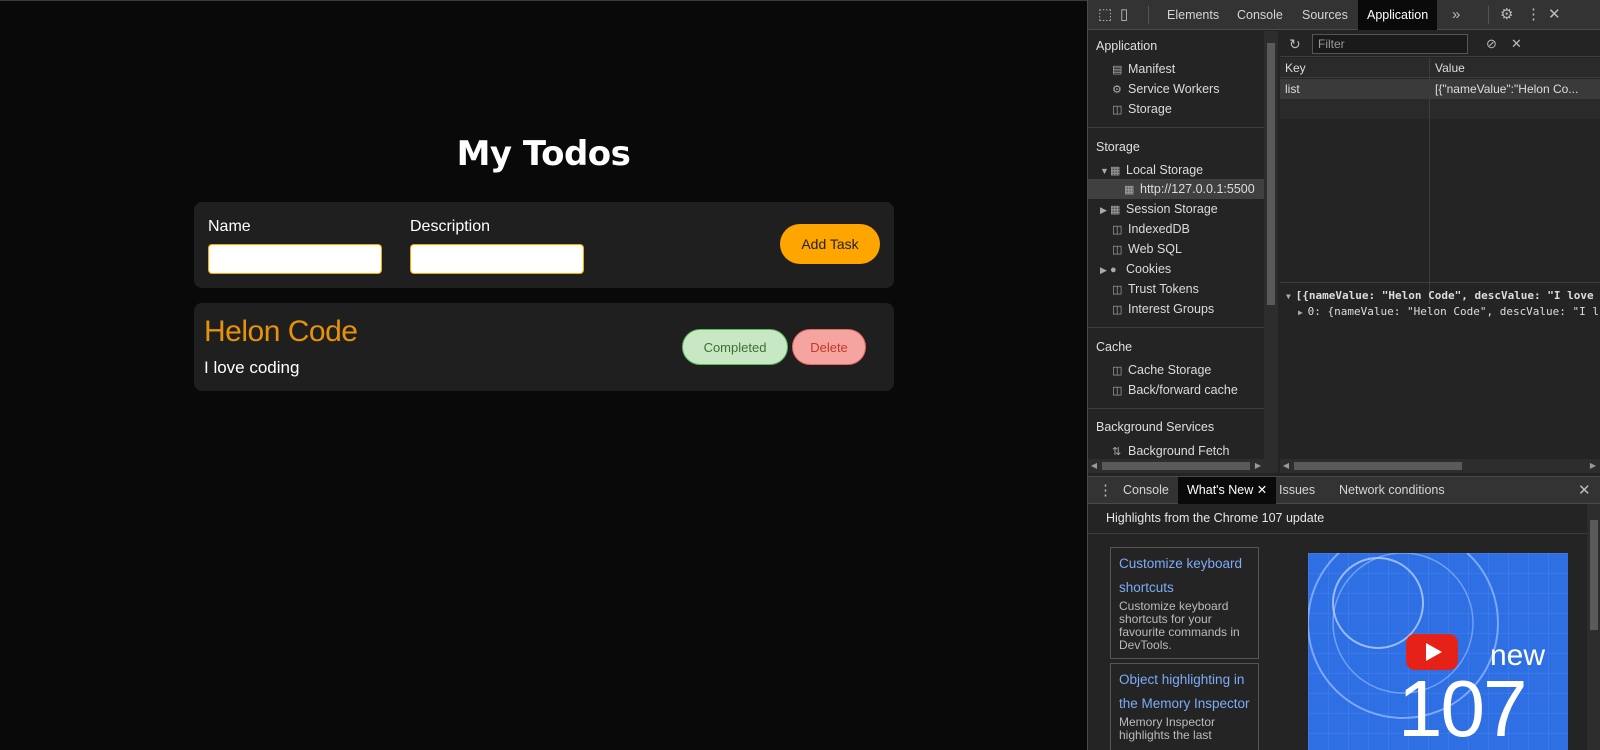  What do you see at coordinates (1170, 450) in the screenshot?
I see `sidebar-item-background-fetch: ⇅ Background Fetch` at bounding box center [1170, 450].